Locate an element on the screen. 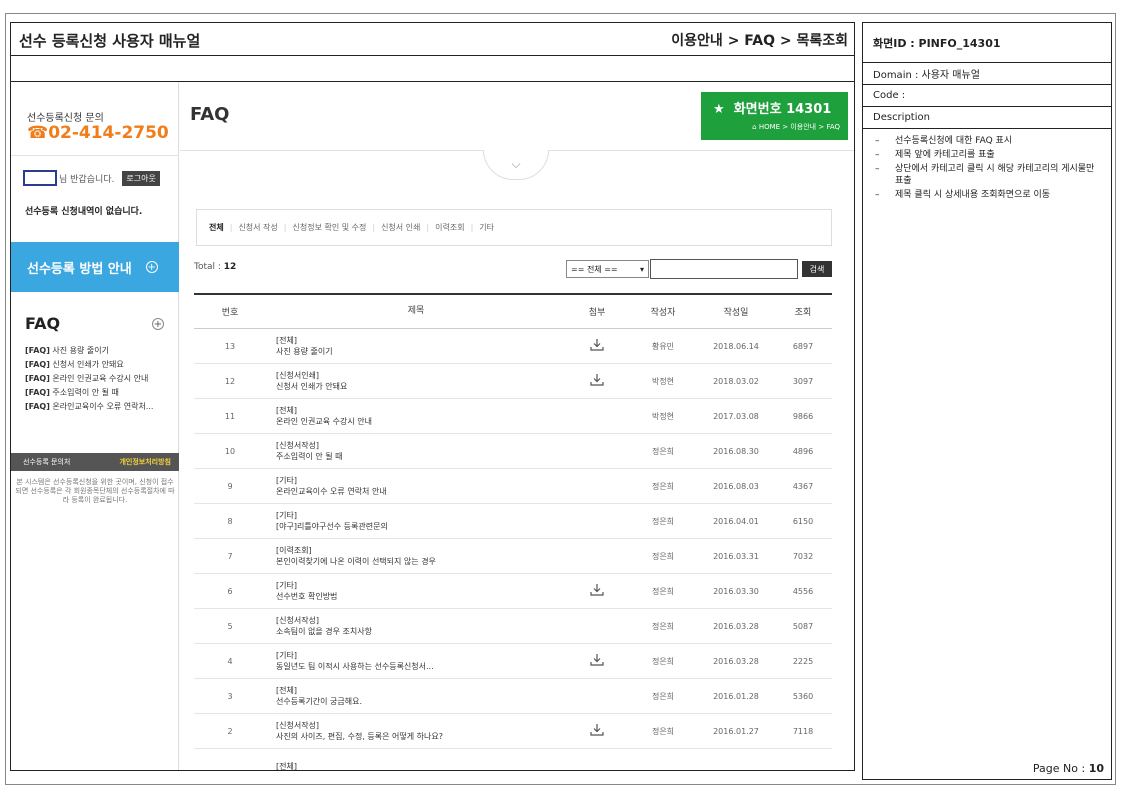 The width and height of the screenshot is (1121, 793). row-title: 주소입력이 안 될 때 is located at coordinates (309, 456).